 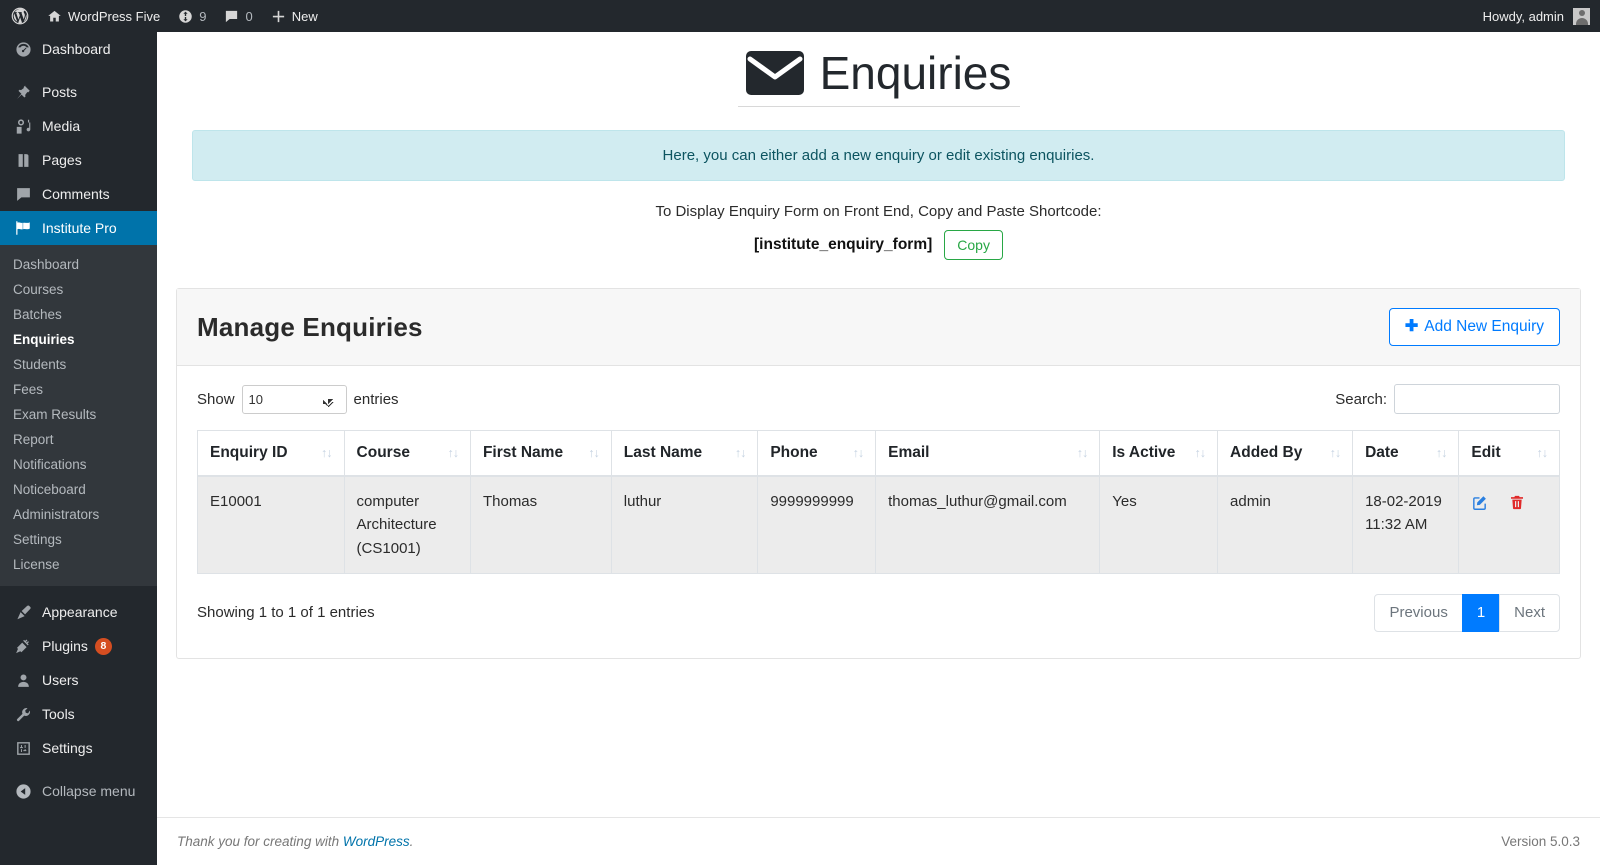 I want to click on plus-icon: ✚, so click(x=1411, y=327).